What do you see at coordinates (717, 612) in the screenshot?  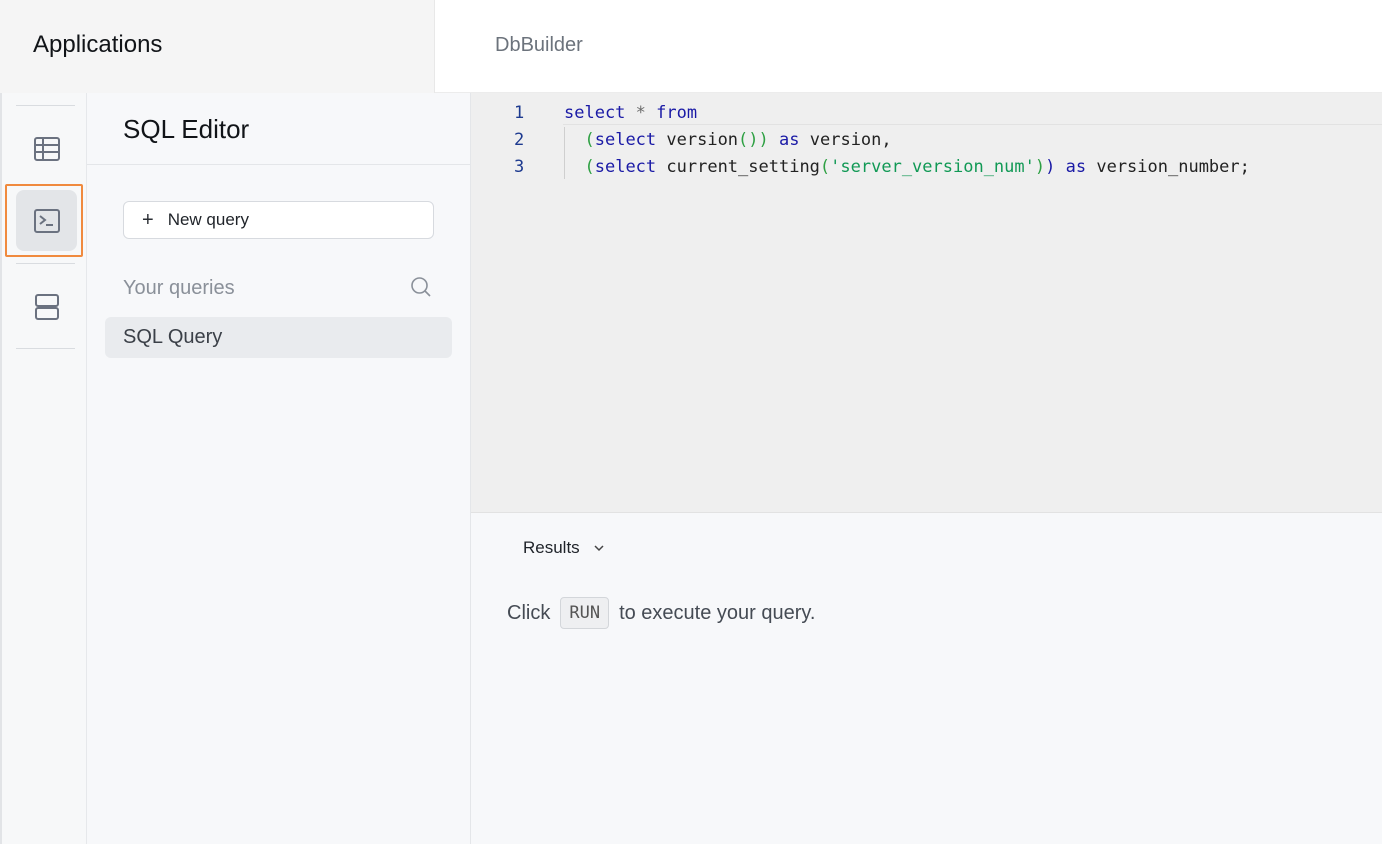 I see `hint-suffix: to execute your query.` at bounding box center [717, 612].